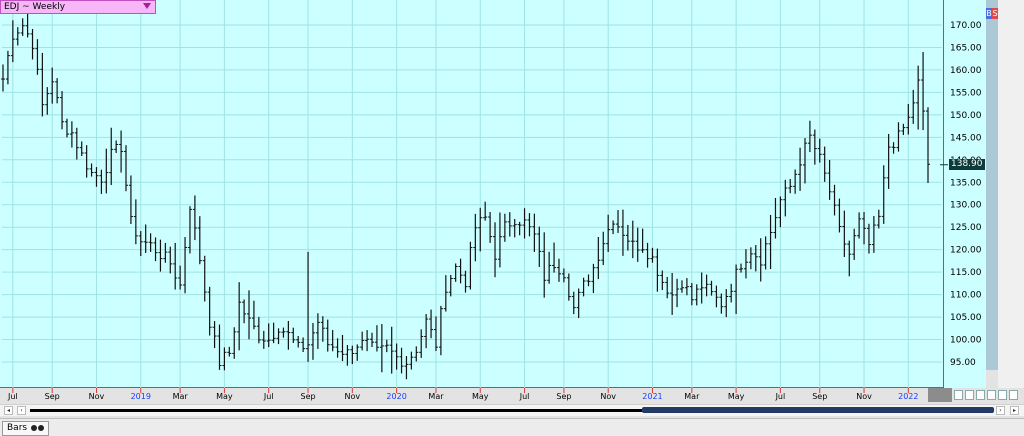 This screenshot has width=1024, height=436. What do you see at coordinates (1000, 410) in the screenshot?
I see `scroll-right-icon: ›` at bounding box center [1000, 410].